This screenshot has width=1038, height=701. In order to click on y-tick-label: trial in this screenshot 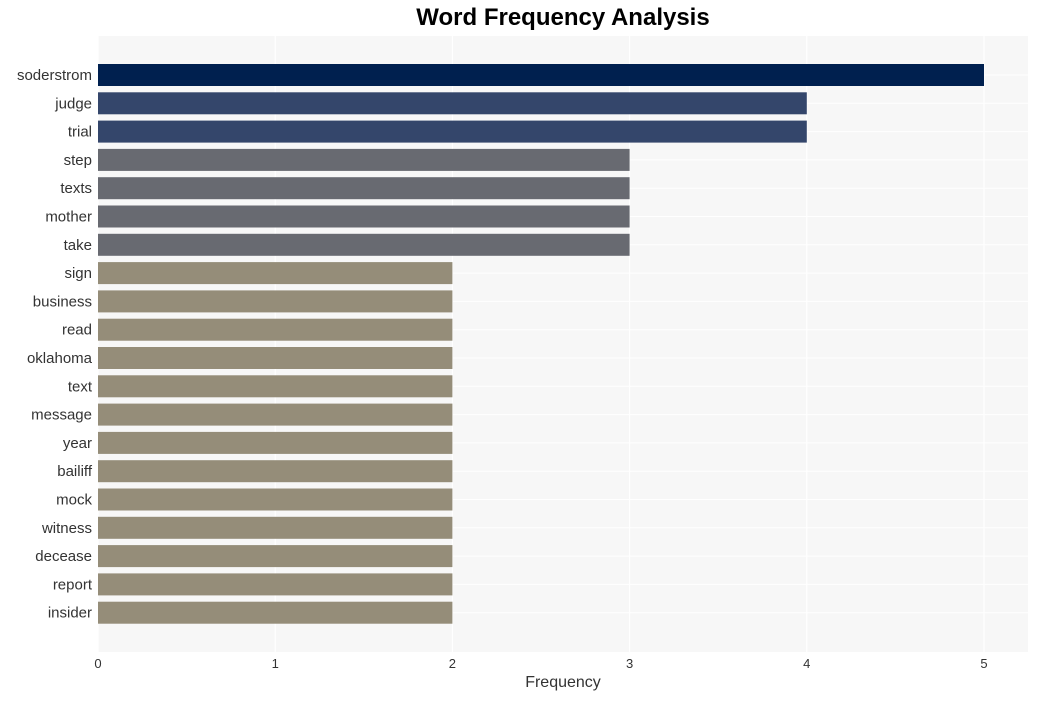, I will do `click(80, 132)`.